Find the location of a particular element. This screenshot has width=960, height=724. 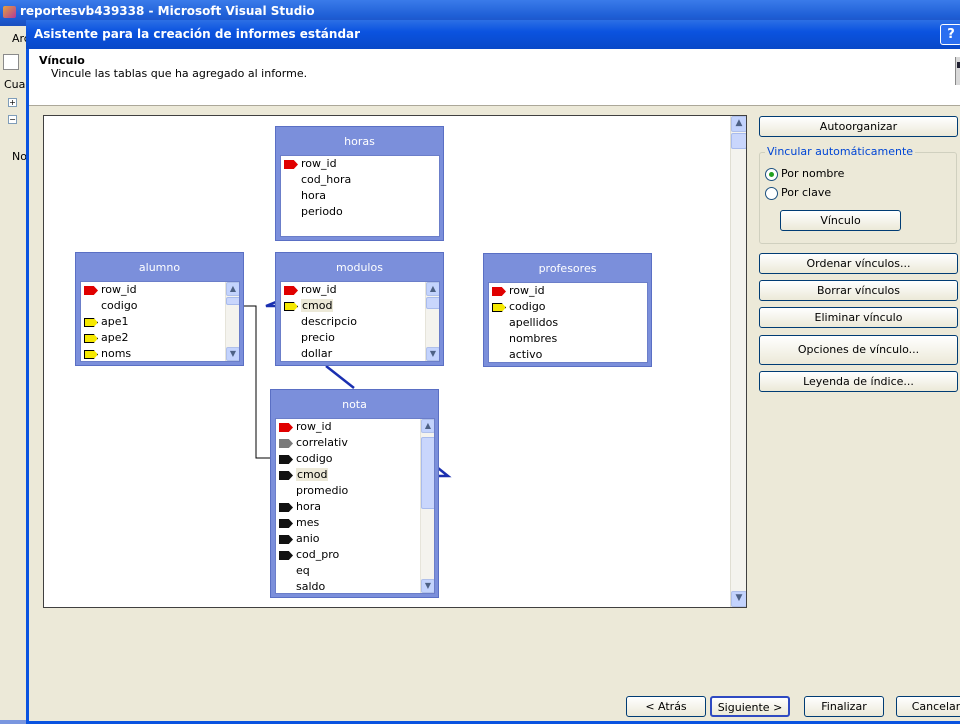

table-title: modulos is located at coordinates (359, 267).